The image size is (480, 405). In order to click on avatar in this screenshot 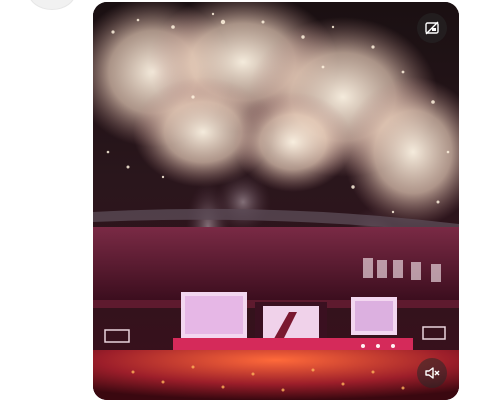, I will do `click(52, 5)`.